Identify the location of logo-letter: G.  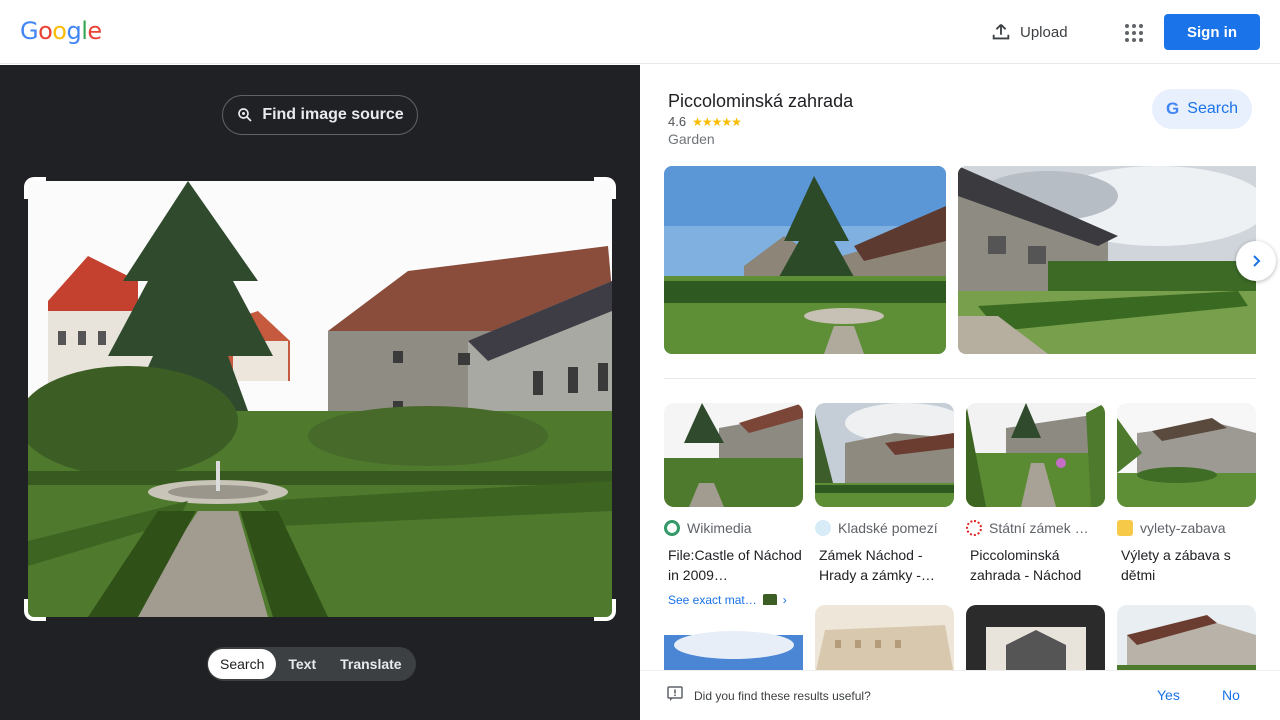
(29, 31).